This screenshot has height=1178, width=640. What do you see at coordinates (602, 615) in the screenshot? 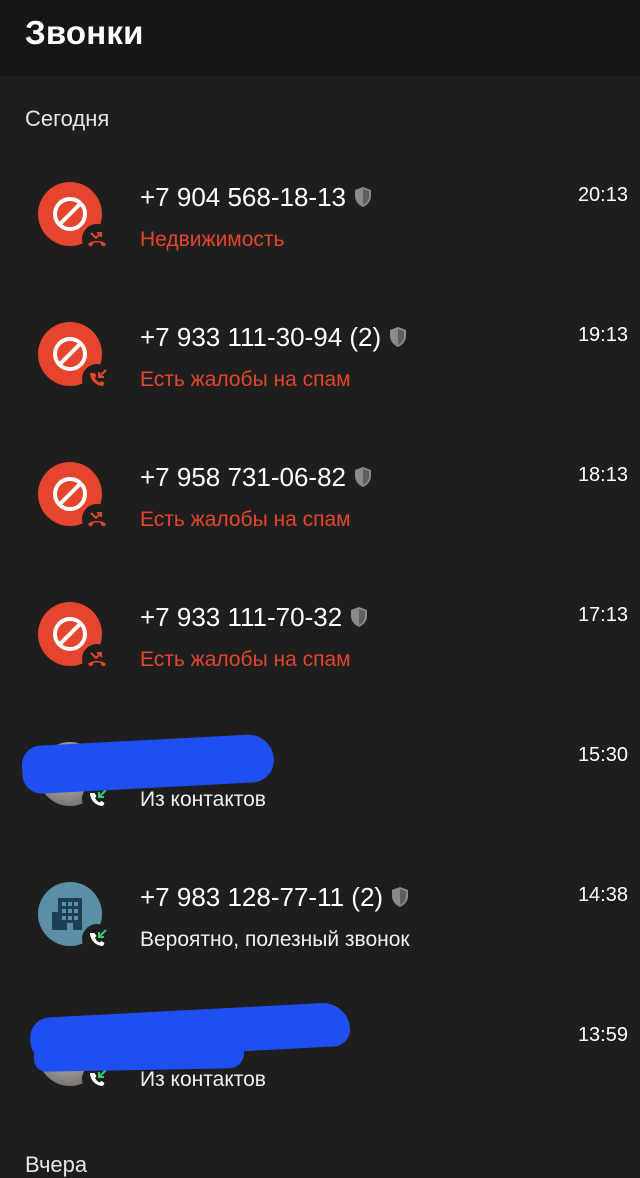
I see `call-time: 17:13` at bounding box center [602, 615].